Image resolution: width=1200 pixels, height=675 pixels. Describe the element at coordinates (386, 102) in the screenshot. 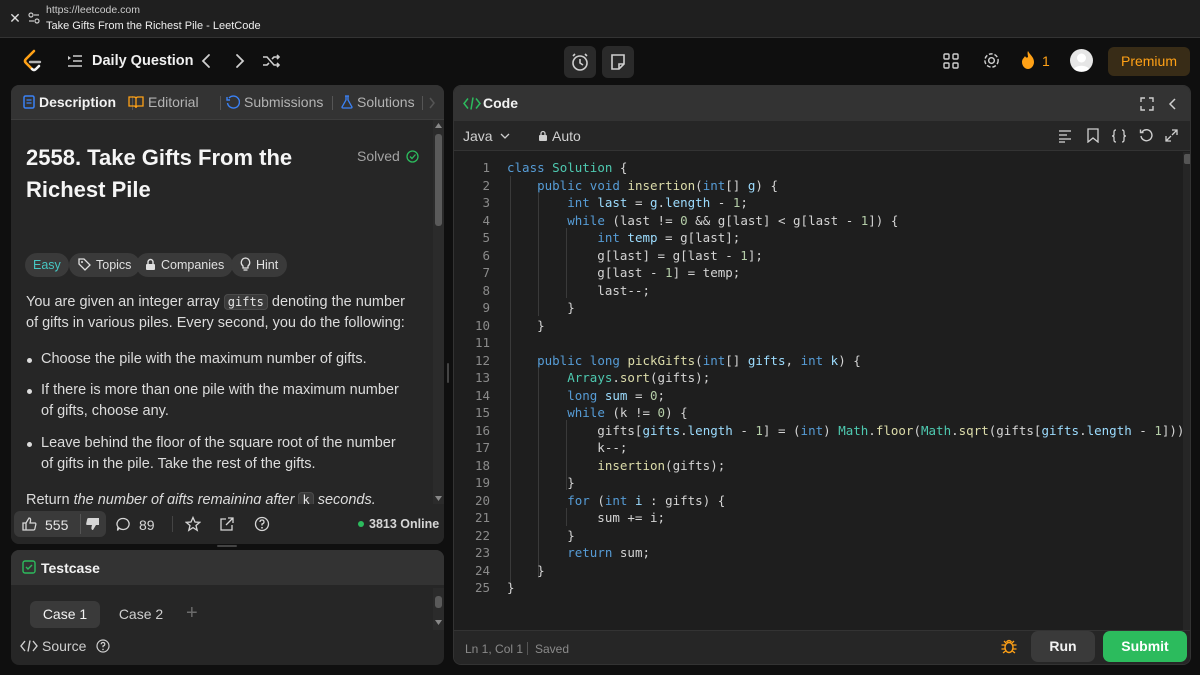

I see `tab-solutions-label: Solutions` at that location.